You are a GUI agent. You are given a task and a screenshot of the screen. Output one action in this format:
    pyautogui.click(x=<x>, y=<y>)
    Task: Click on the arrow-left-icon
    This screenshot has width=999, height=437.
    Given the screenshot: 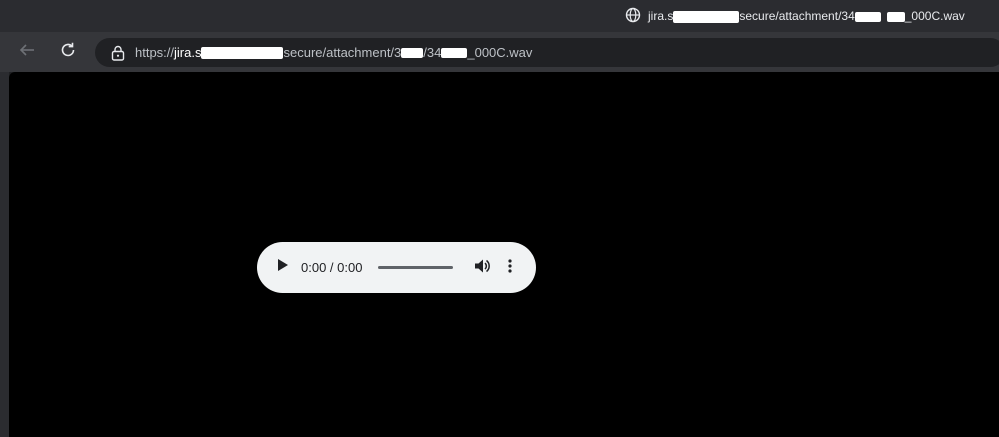 What is the action you would take?
    pyautogui.click(x=27, y=52)
    